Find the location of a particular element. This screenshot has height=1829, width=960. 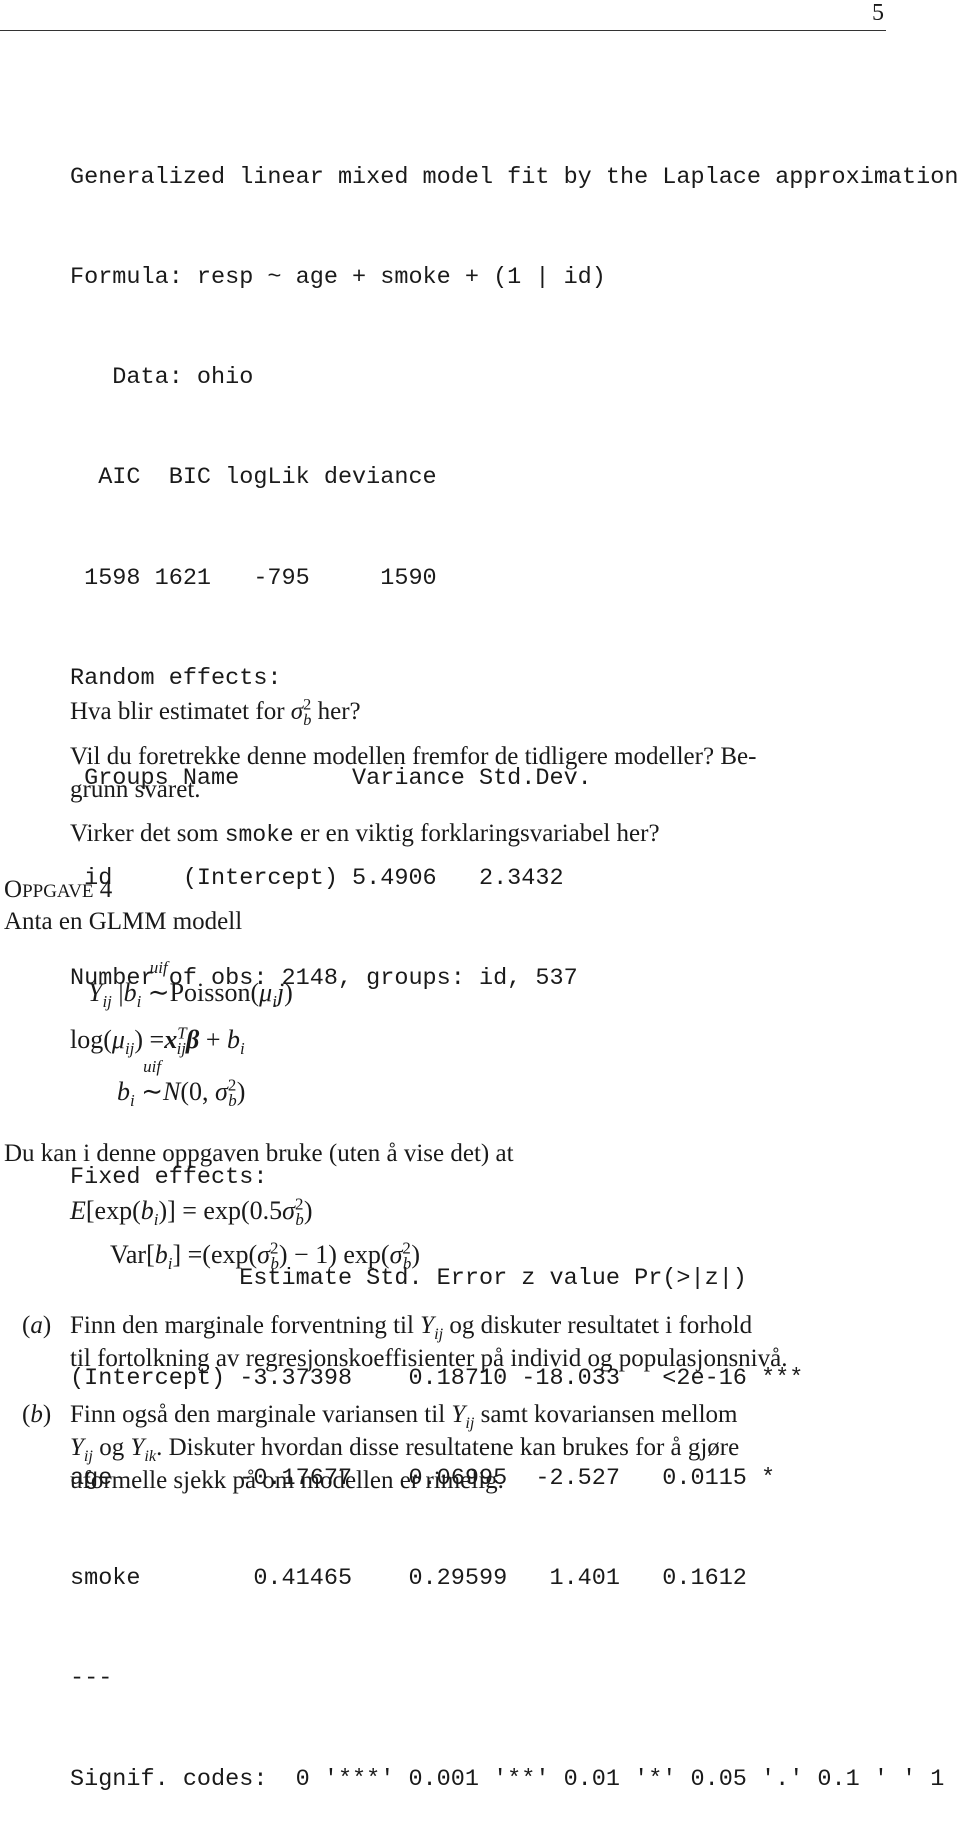

section-title: PPGAVE is located at coordinates (58, 891).